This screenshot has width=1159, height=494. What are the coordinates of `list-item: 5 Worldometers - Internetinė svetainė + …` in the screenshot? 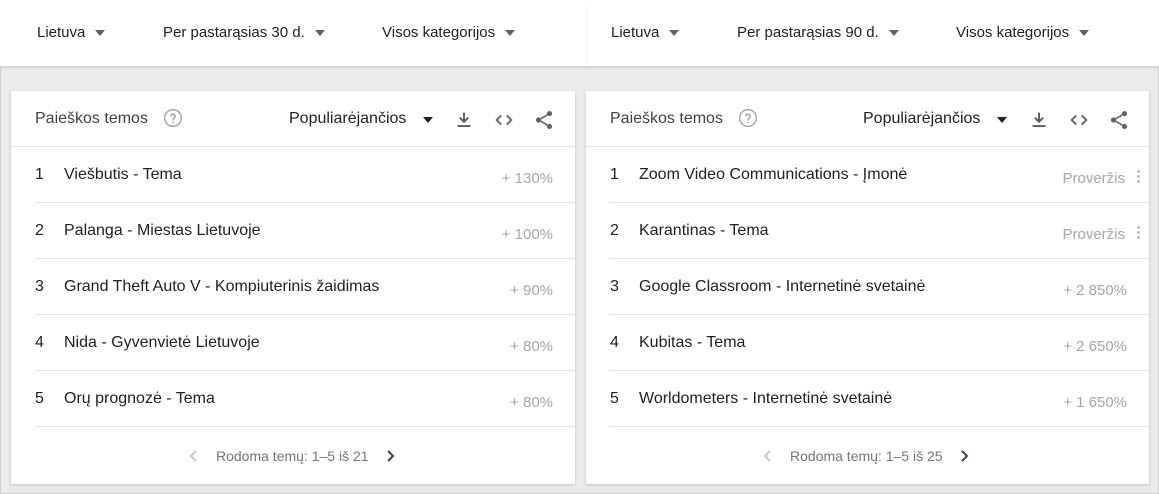 It's located at (879, 399).